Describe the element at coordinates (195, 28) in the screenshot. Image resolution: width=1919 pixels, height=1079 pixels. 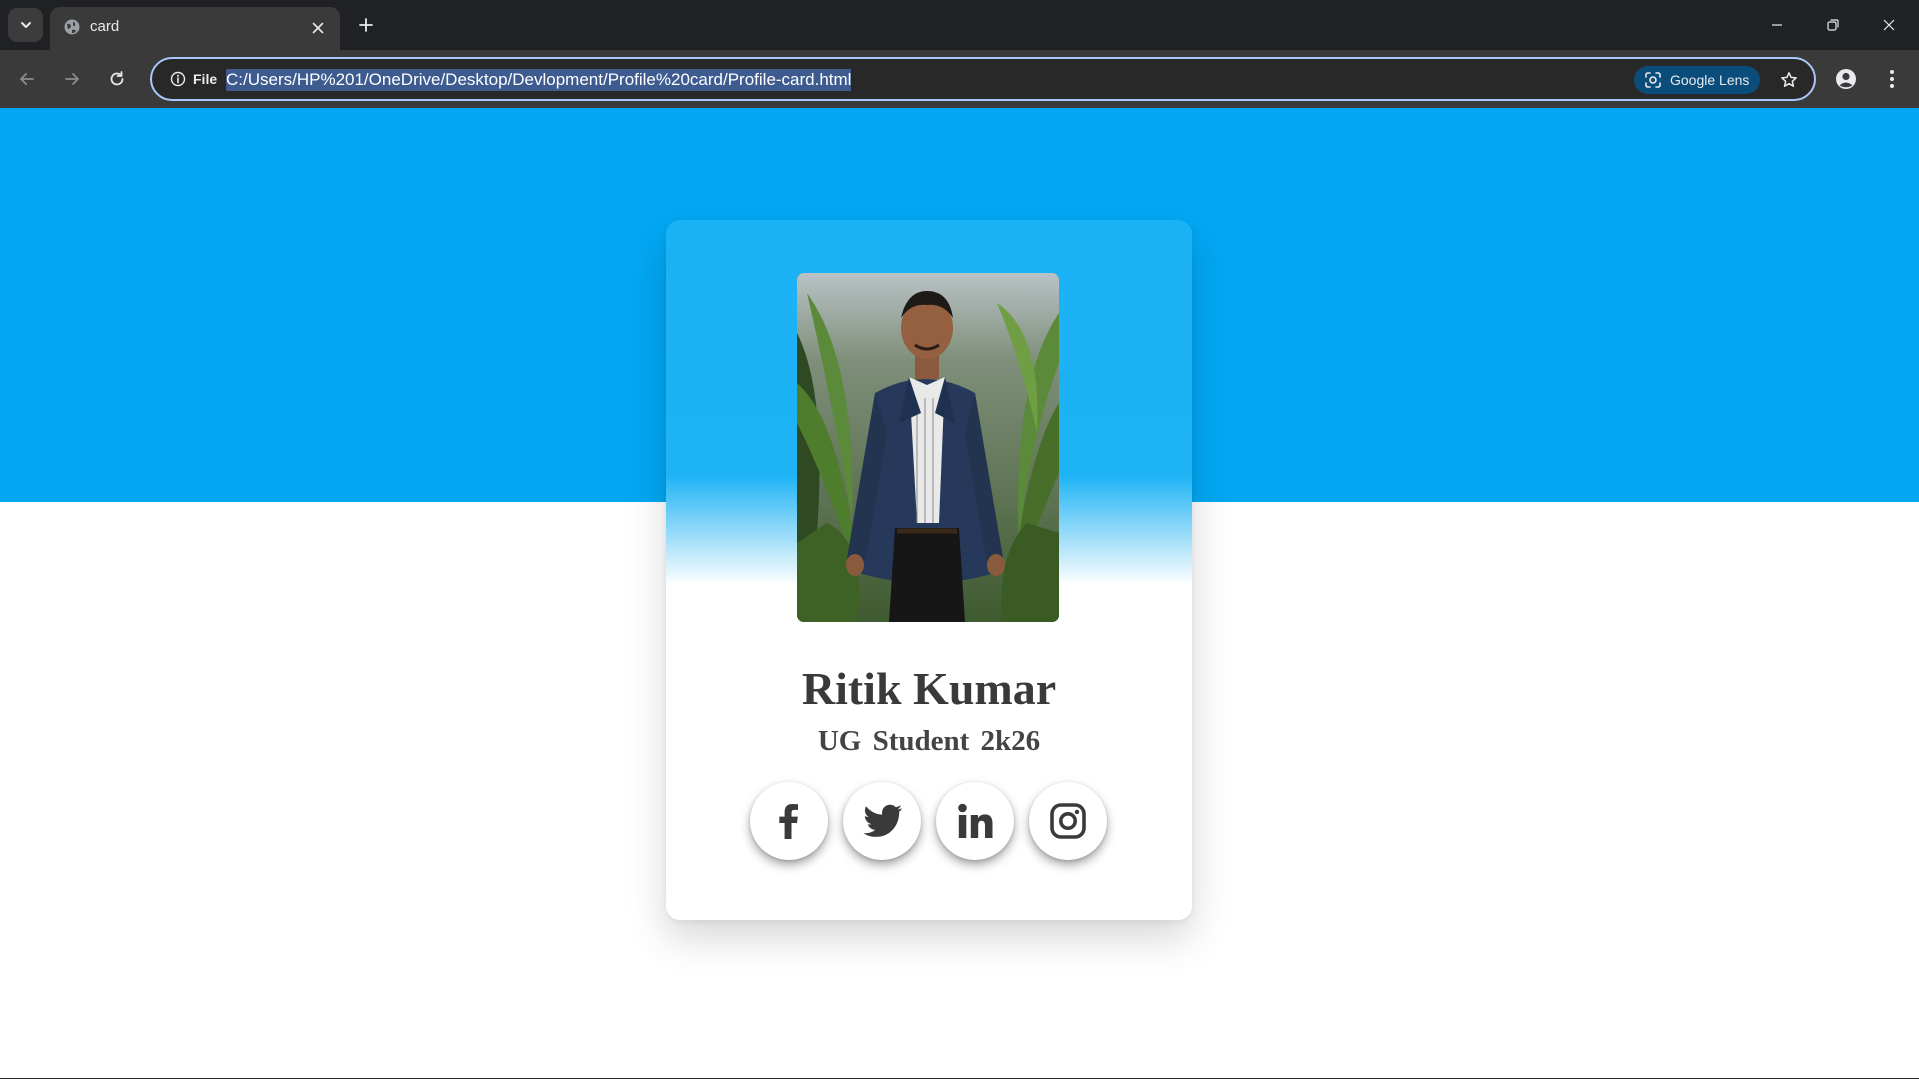
I see `tab-card: card` at that location.